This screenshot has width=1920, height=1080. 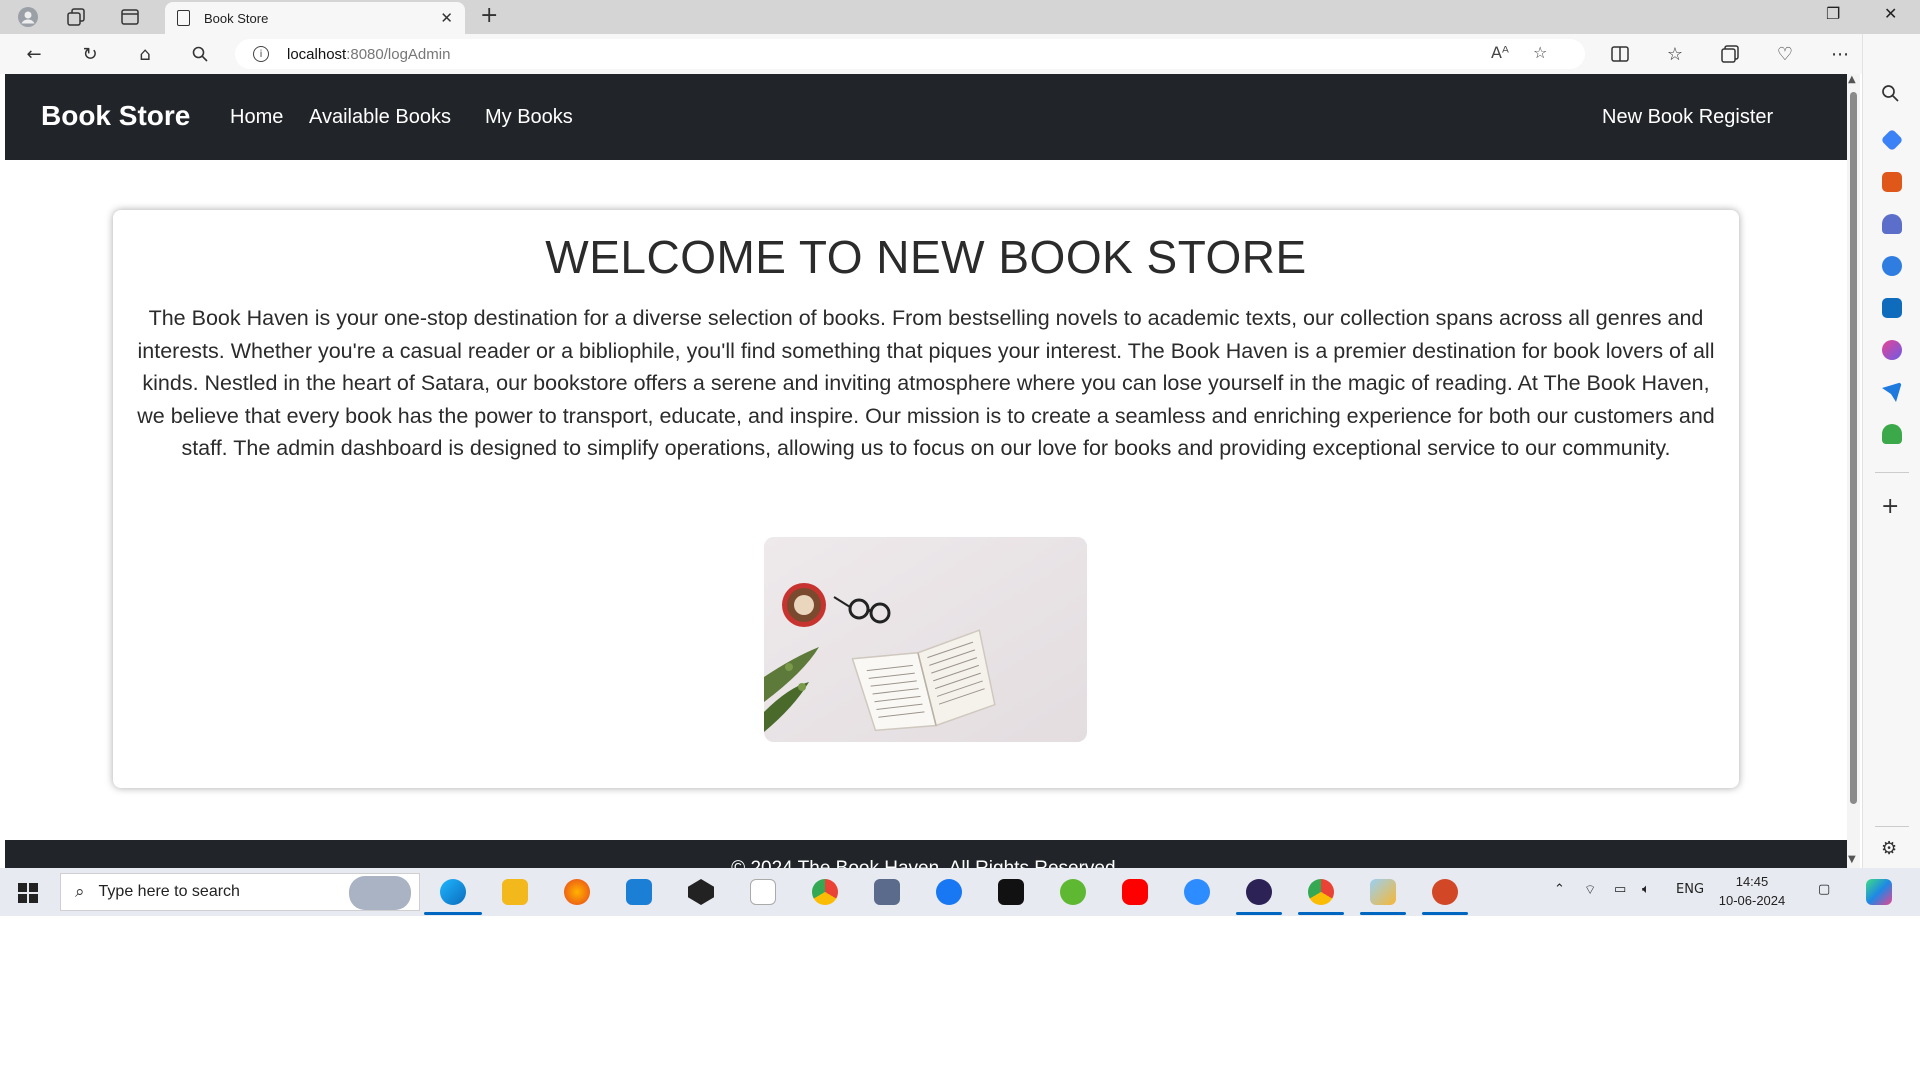 What do you see at coordinates (1073, 892) in the screenshot?
I see `taskbar-app-icon` at bounding box center [1073, 892].